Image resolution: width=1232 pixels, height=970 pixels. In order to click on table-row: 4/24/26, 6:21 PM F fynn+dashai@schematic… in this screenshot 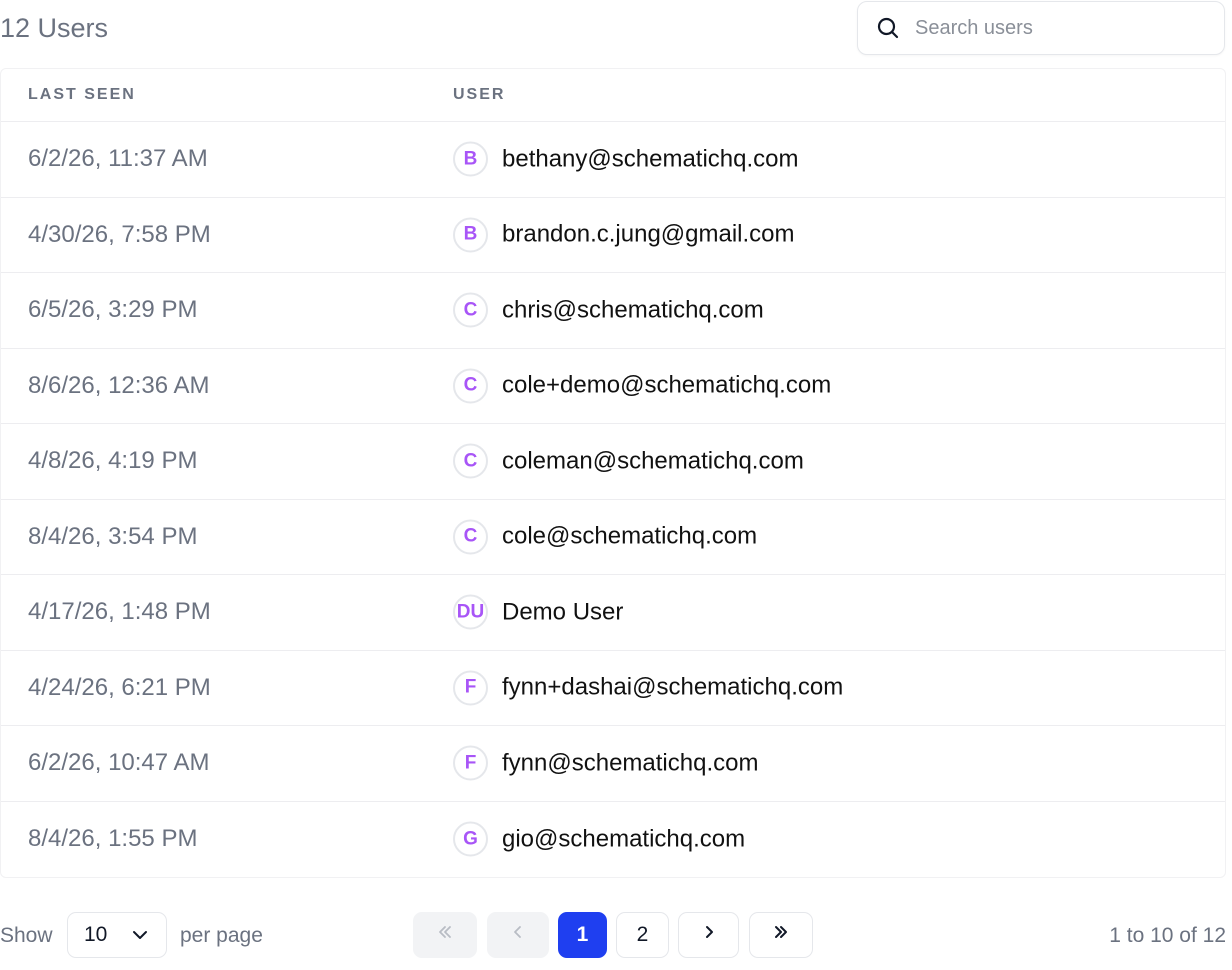, I will do `click(613, 688)`.